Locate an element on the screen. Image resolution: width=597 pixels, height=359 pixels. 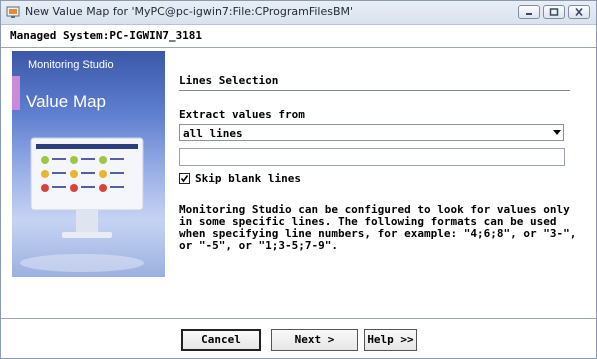
help-button: Help >> is located at coordinates (390, 340).